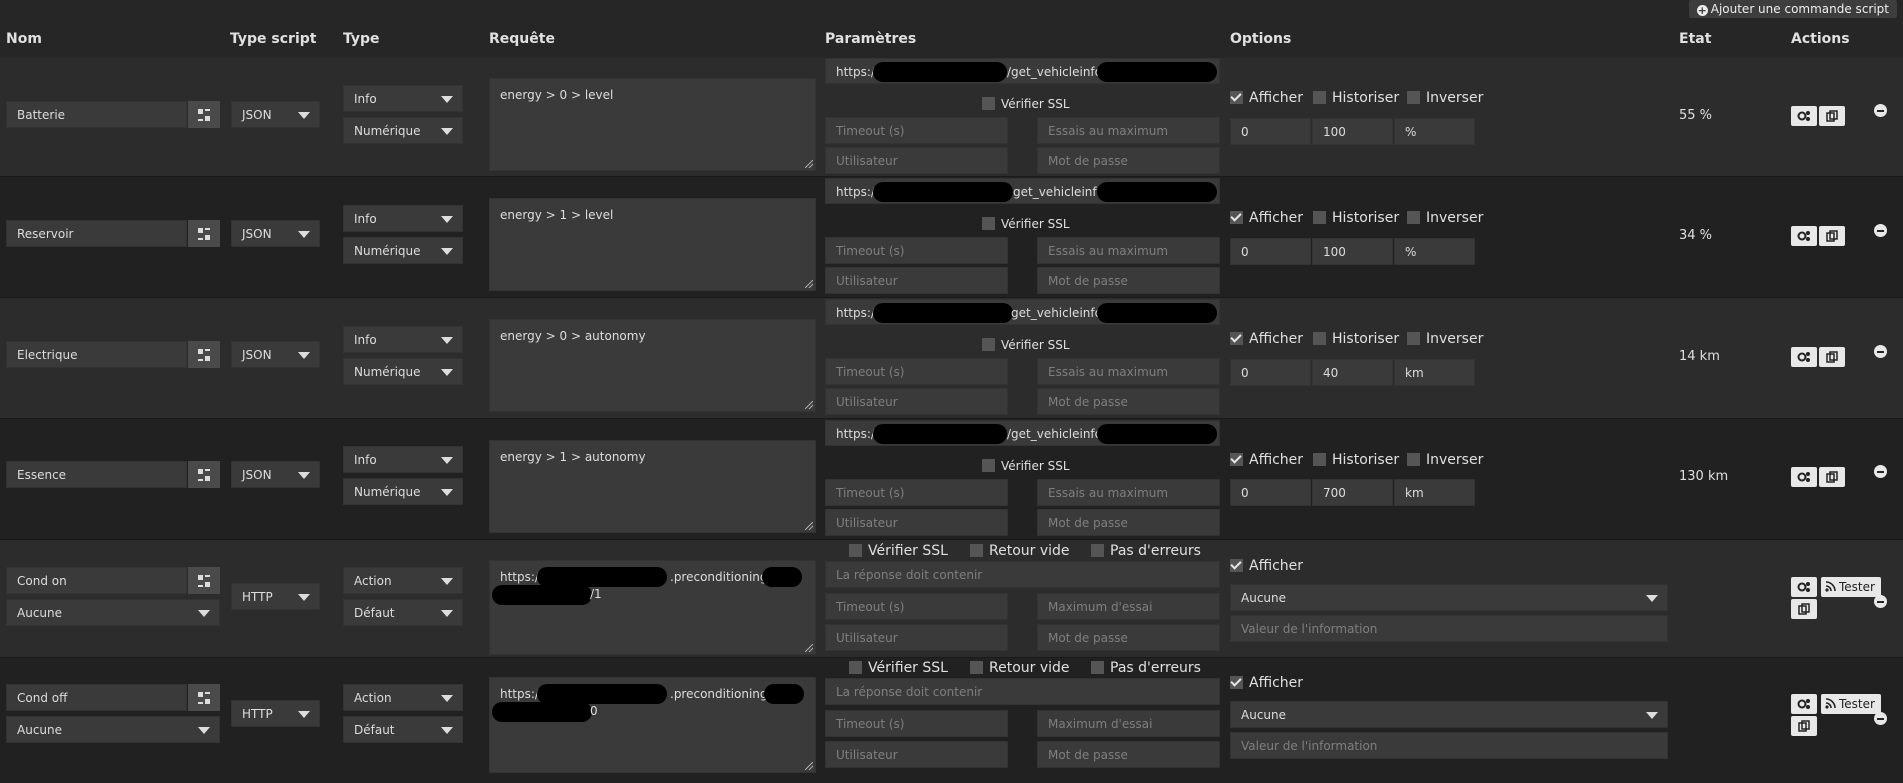 This screenshot has width=1903, height=783. What do you see at coordinates (652, 725) in the screenshot?
I see `request-textarea: https:/ .preconditioning/ 0` at bounding box center [652, 725].